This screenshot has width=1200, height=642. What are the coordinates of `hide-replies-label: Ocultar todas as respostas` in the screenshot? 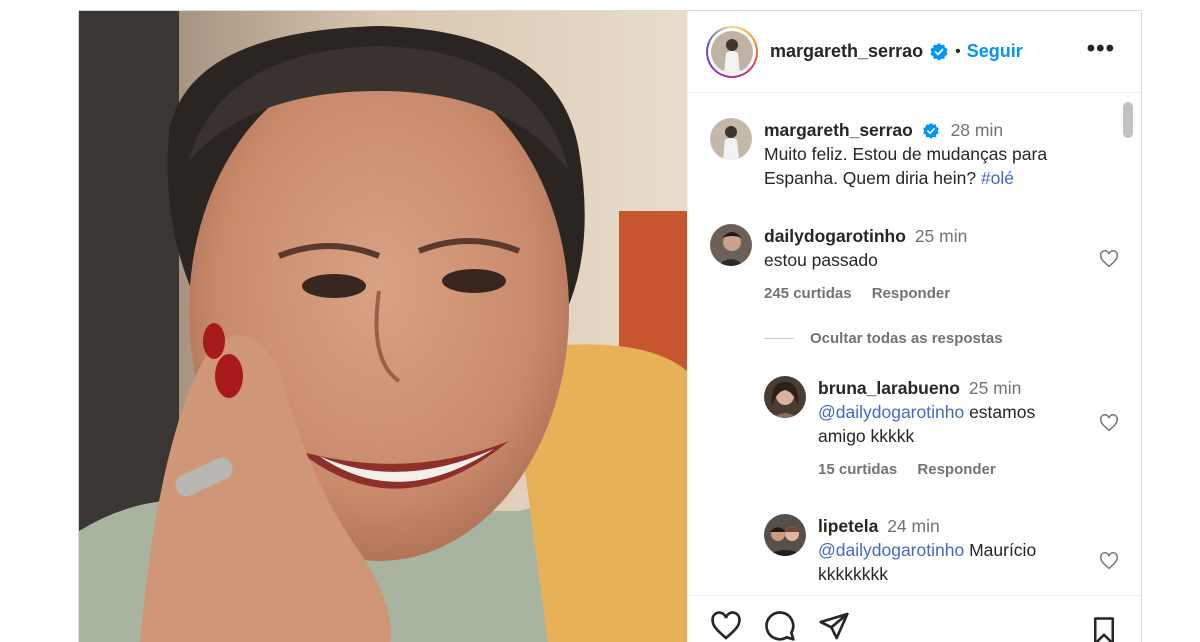 It's located at (906, 338).